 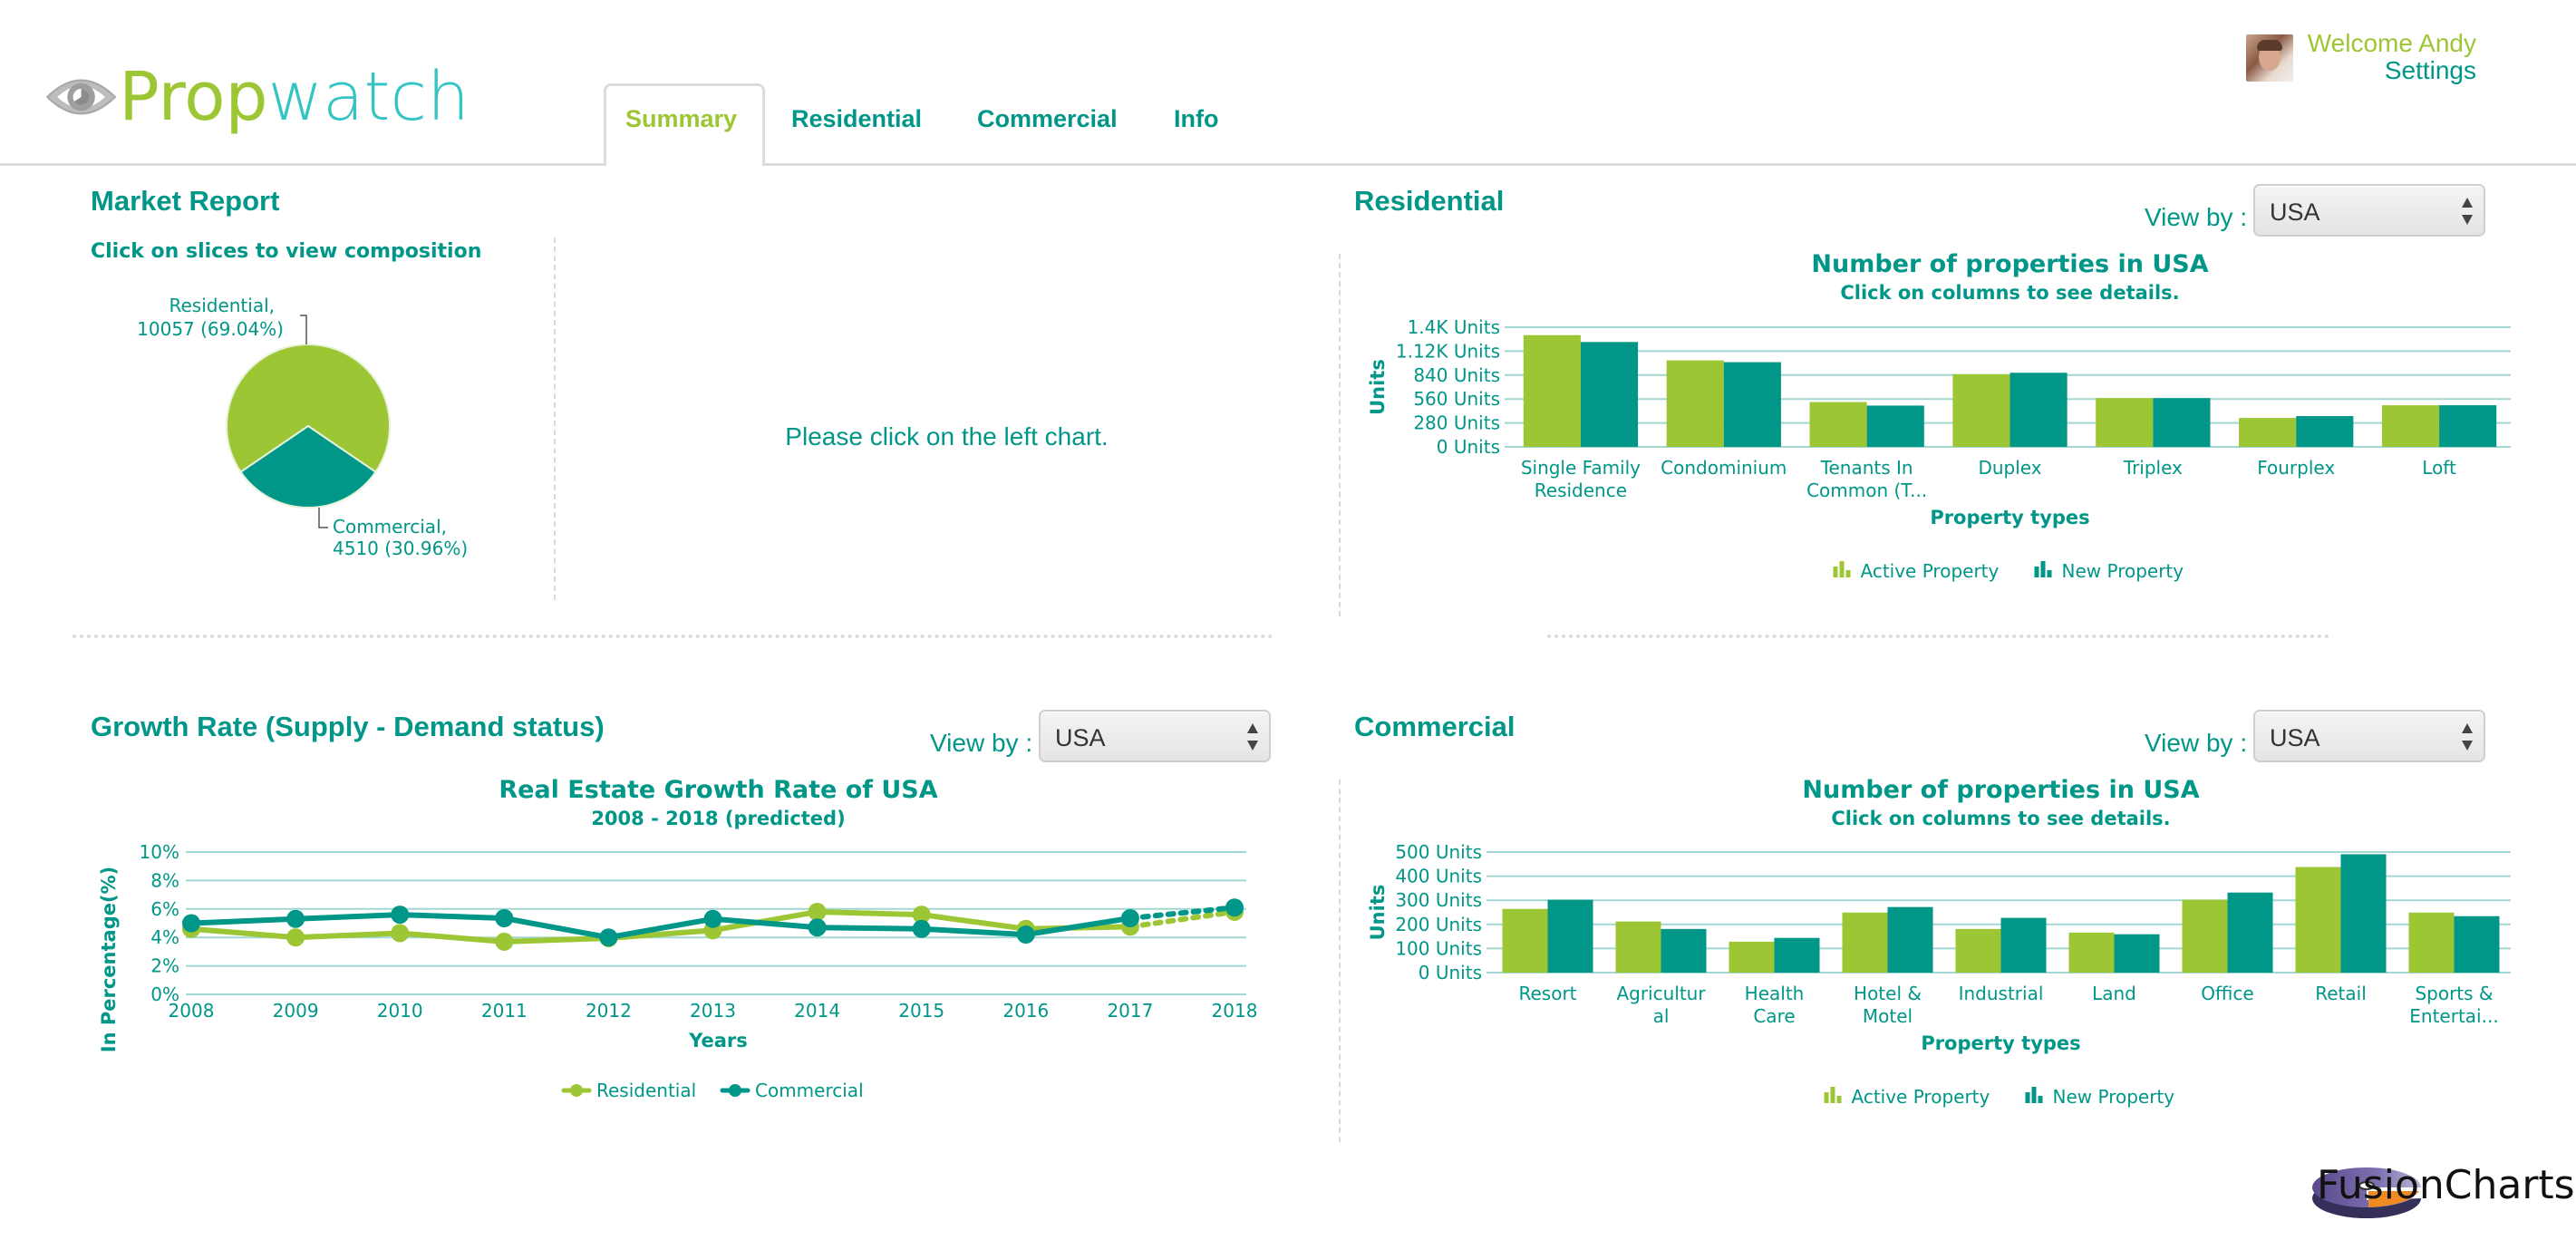 I want to click on user-avatar, so click(x=2269, y=58).